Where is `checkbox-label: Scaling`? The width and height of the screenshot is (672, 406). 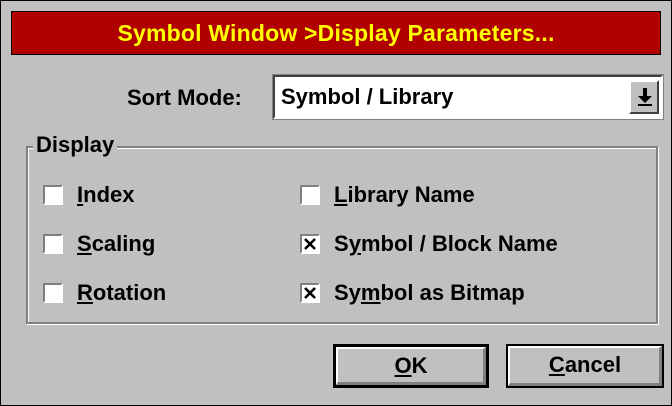 checkbox-label: Scaling is located at coordinates (116, 243).